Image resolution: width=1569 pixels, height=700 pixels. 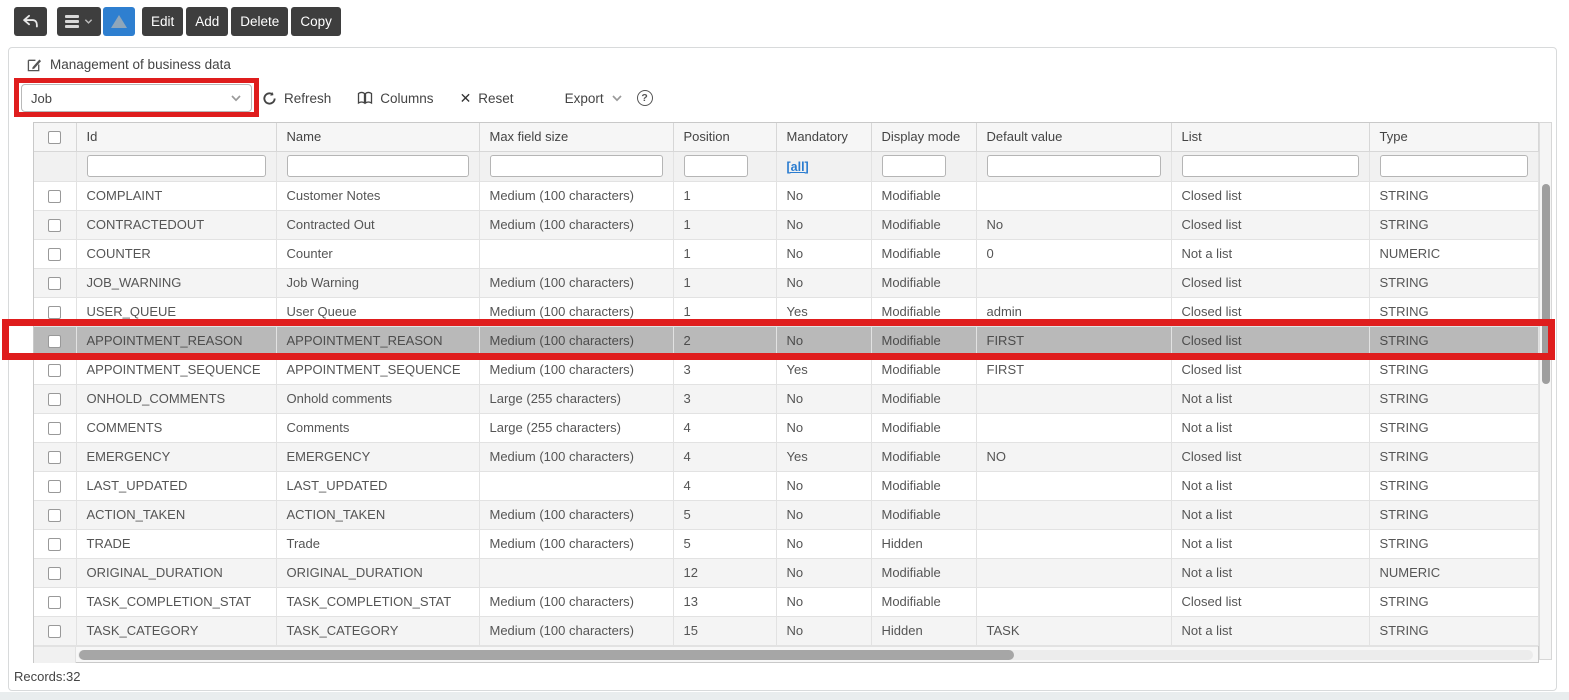 I want to click on filter-input-id, so click(x=176, y=166).